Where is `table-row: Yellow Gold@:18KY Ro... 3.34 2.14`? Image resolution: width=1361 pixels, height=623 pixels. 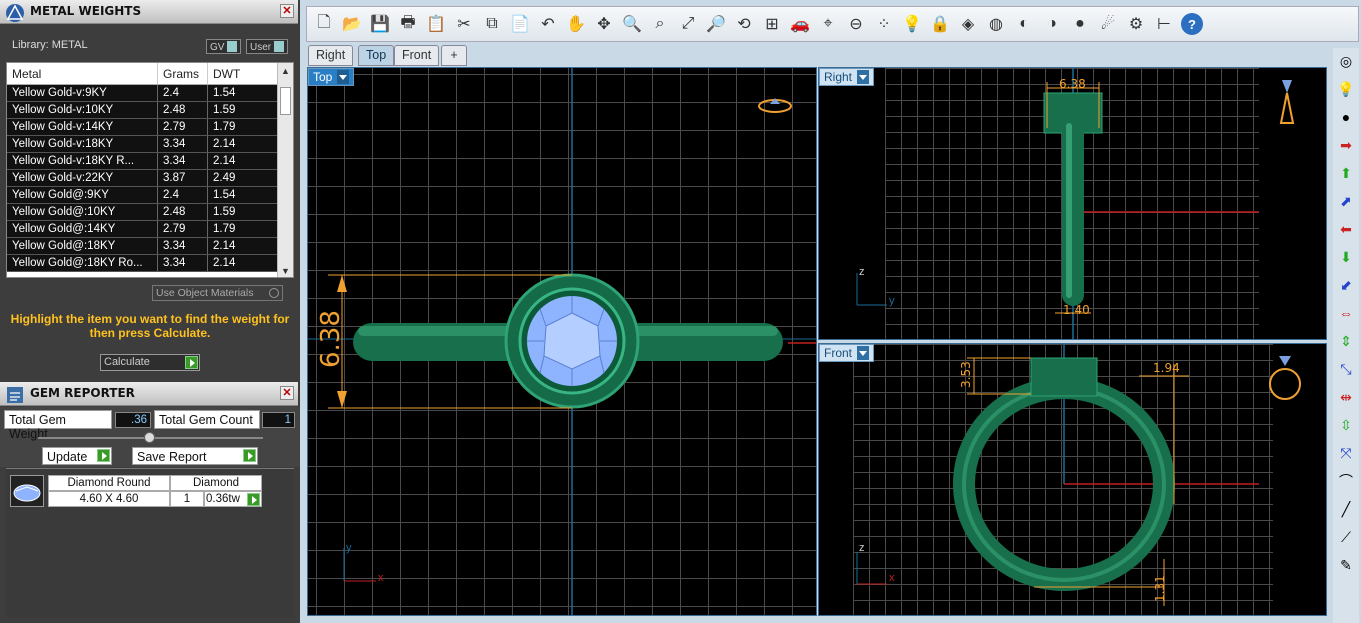
table-row: Yellow Gold@:18KY Ro... 3.34 2.14 is located at coordinates (150, 263).